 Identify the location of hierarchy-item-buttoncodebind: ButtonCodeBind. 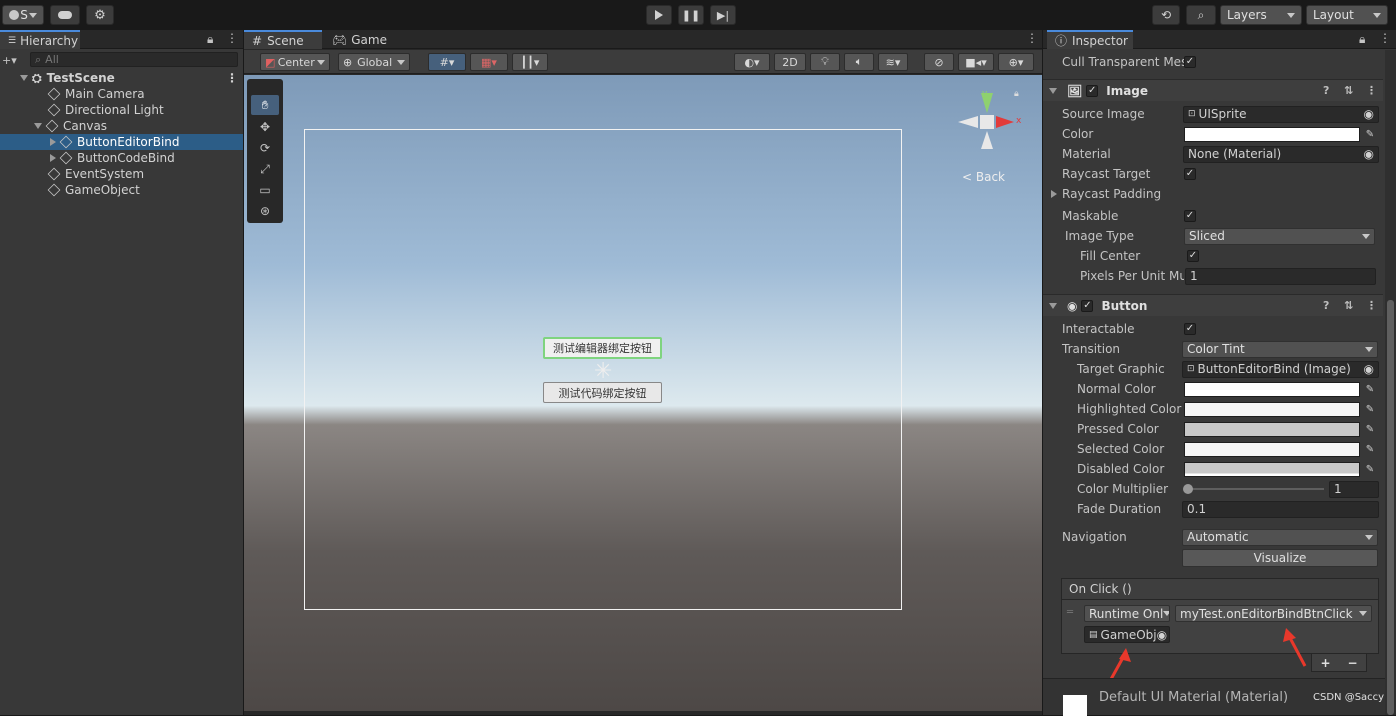
(121, 158).